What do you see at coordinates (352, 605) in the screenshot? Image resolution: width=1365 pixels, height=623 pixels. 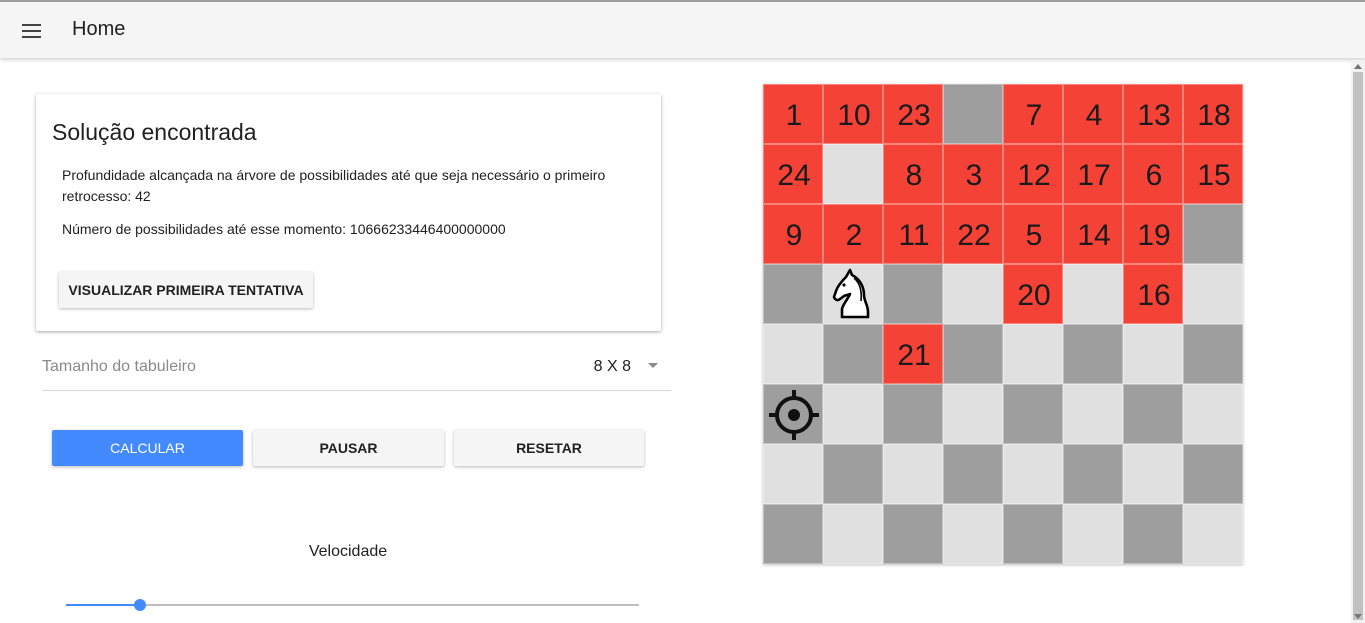 I see `speed-slider` at bounding box center [352, 605].